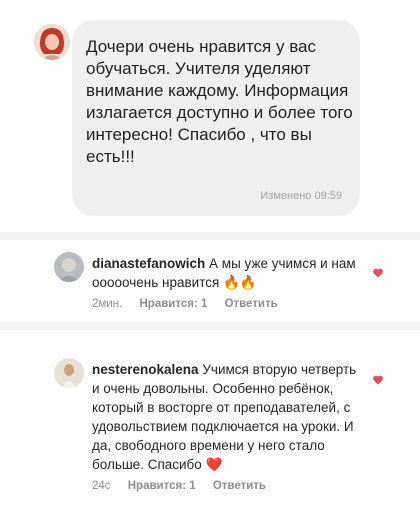  What do you see at coordinates (148, 263) in the screenshot?
I see `comment-username: dianastefanowich` at bounding box center [148, 263].